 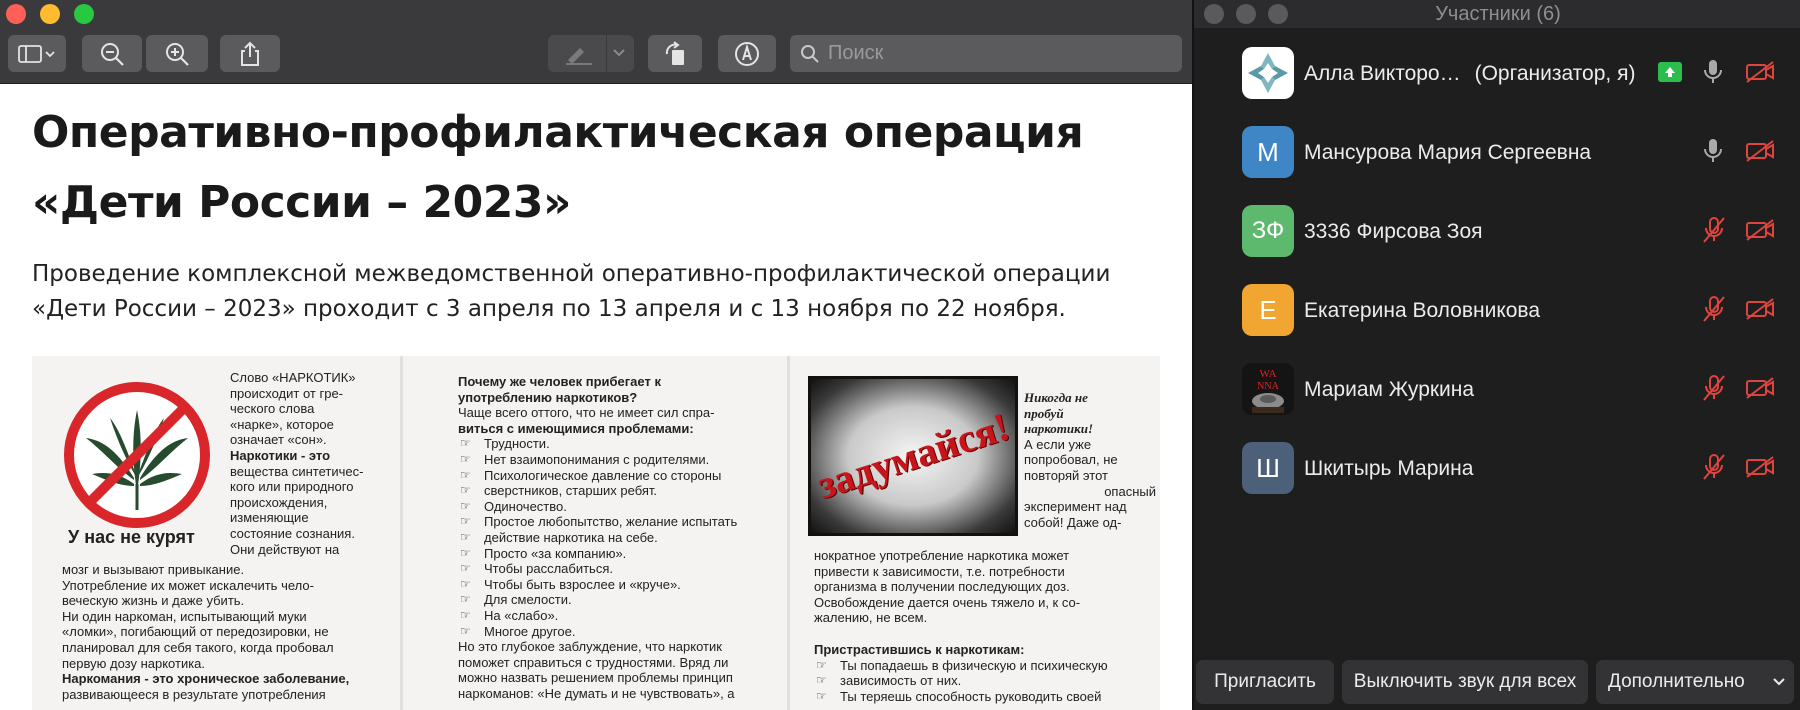 I want to click on list-item: Ты теряешь способность руководить своей, so click(x=985, y=697).